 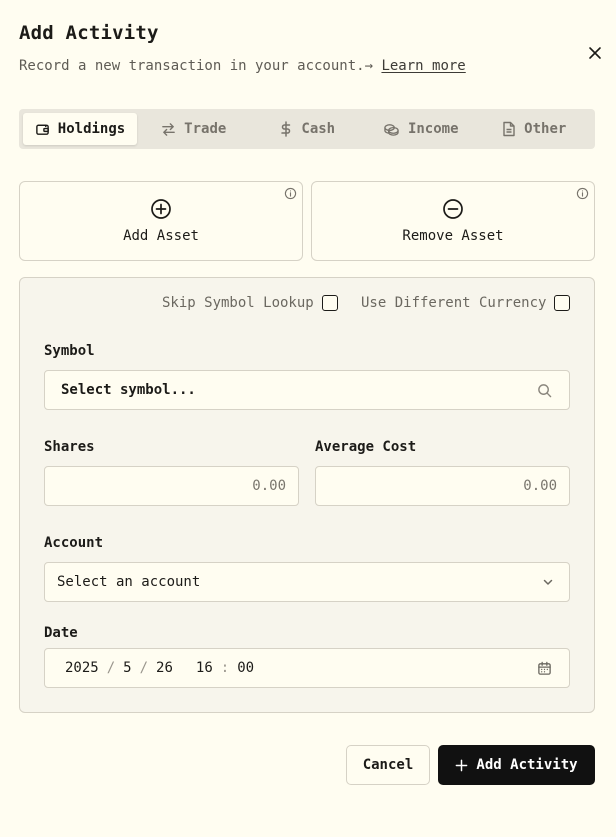 I want to click on dialog-title: Add Activity, so click(x=89, y=33).